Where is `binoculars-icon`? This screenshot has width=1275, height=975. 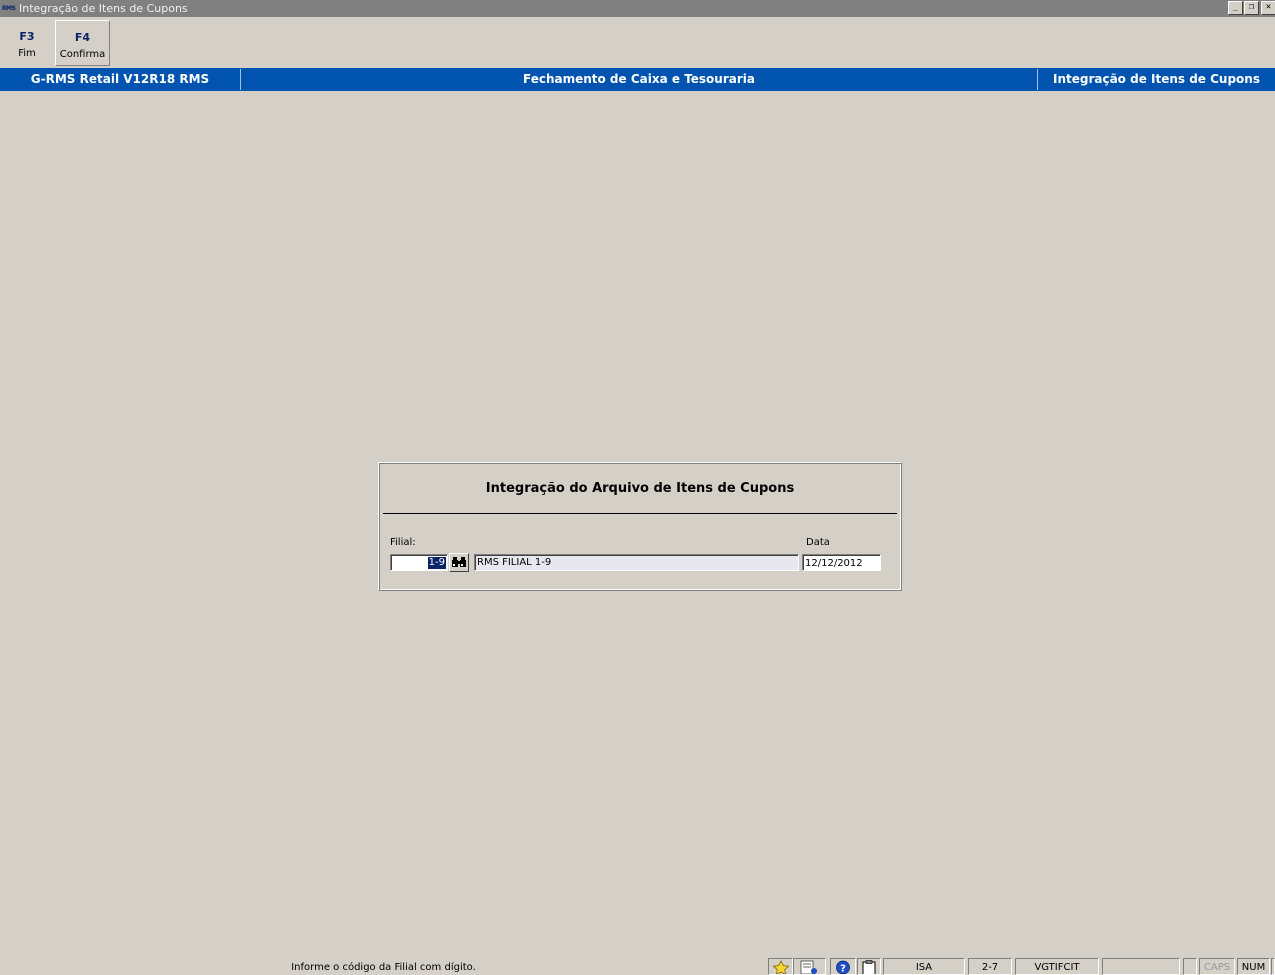 binoculars-icon is located at coordinates (459, 562).